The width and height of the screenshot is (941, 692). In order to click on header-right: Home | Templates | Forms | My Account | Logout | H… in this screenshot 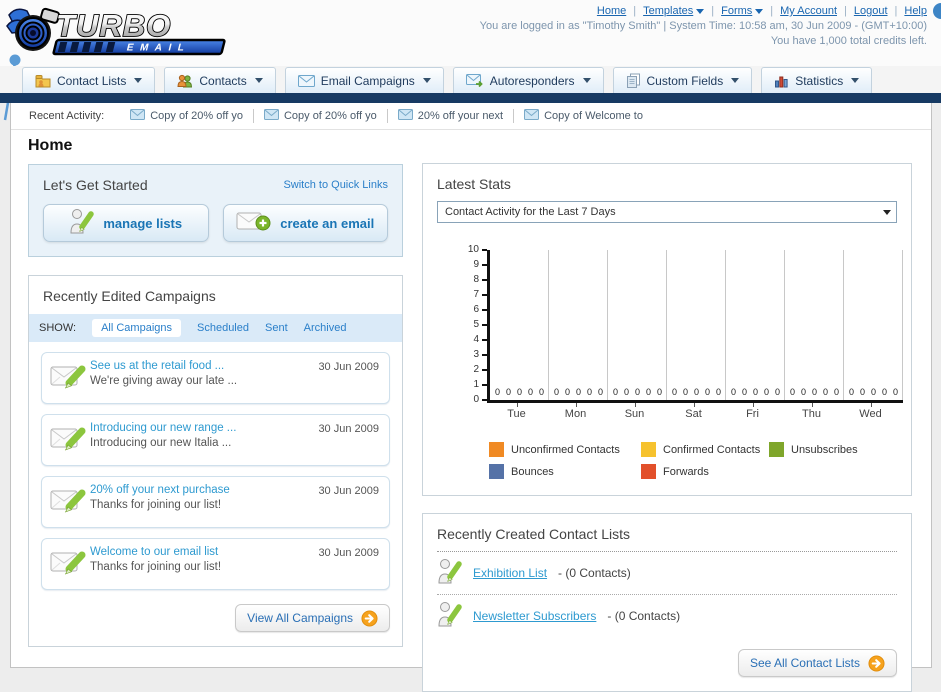, I will do `click(703, 26)`.